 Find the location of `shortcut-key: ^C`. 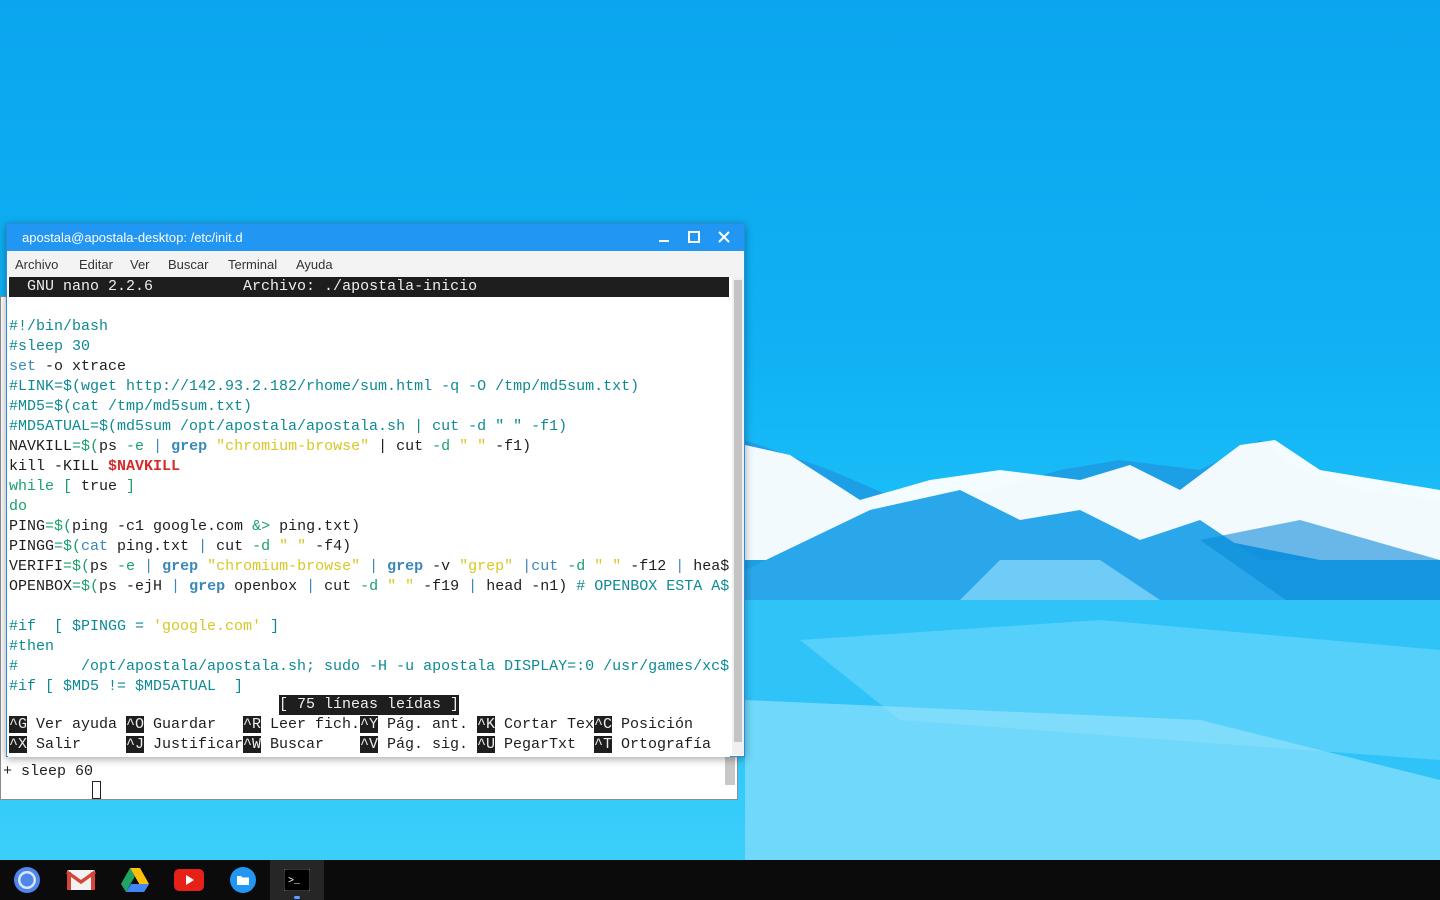

shortcut-key: ^C is located at coordinates (603, 724).